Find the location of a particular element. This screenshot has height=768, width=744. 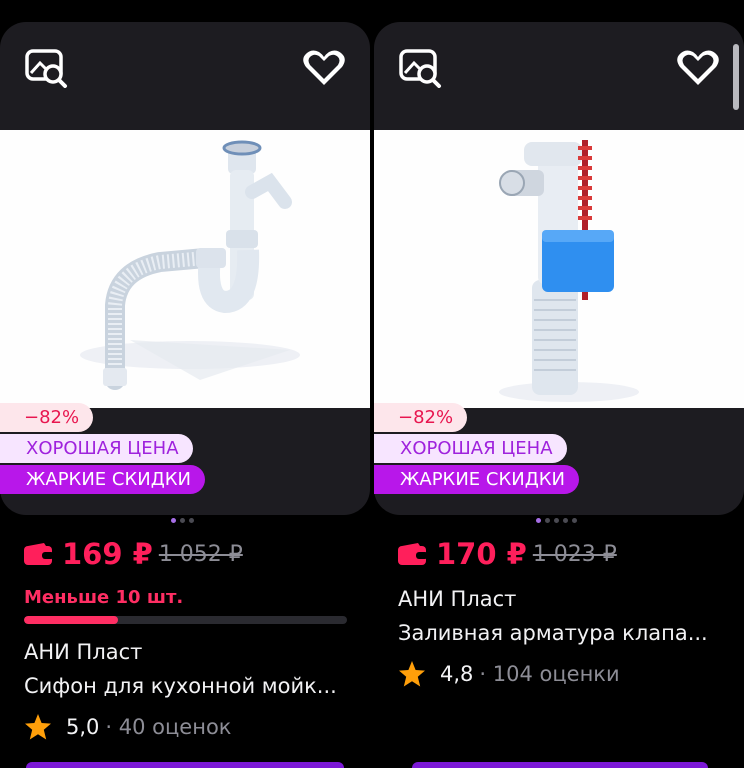

rating-value: 4,8 is located at coordinates (457, 674).